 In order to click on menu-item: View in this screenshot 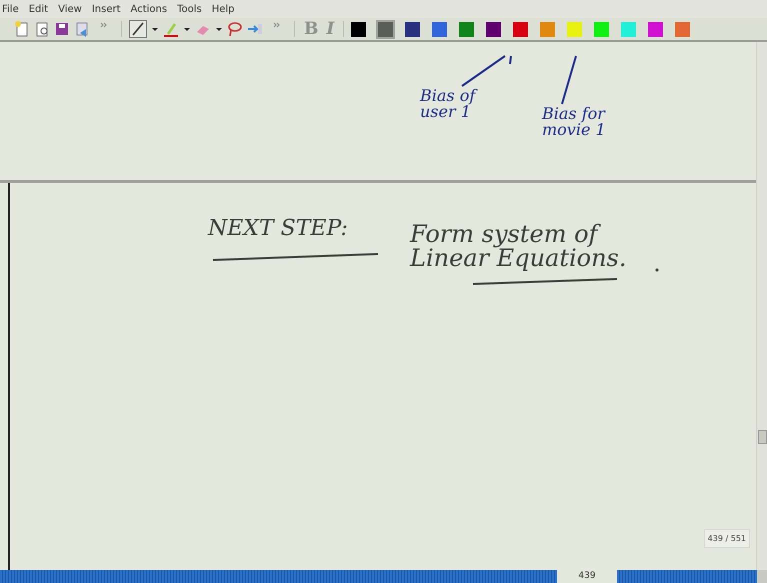, I will do `click(70, 9)`.